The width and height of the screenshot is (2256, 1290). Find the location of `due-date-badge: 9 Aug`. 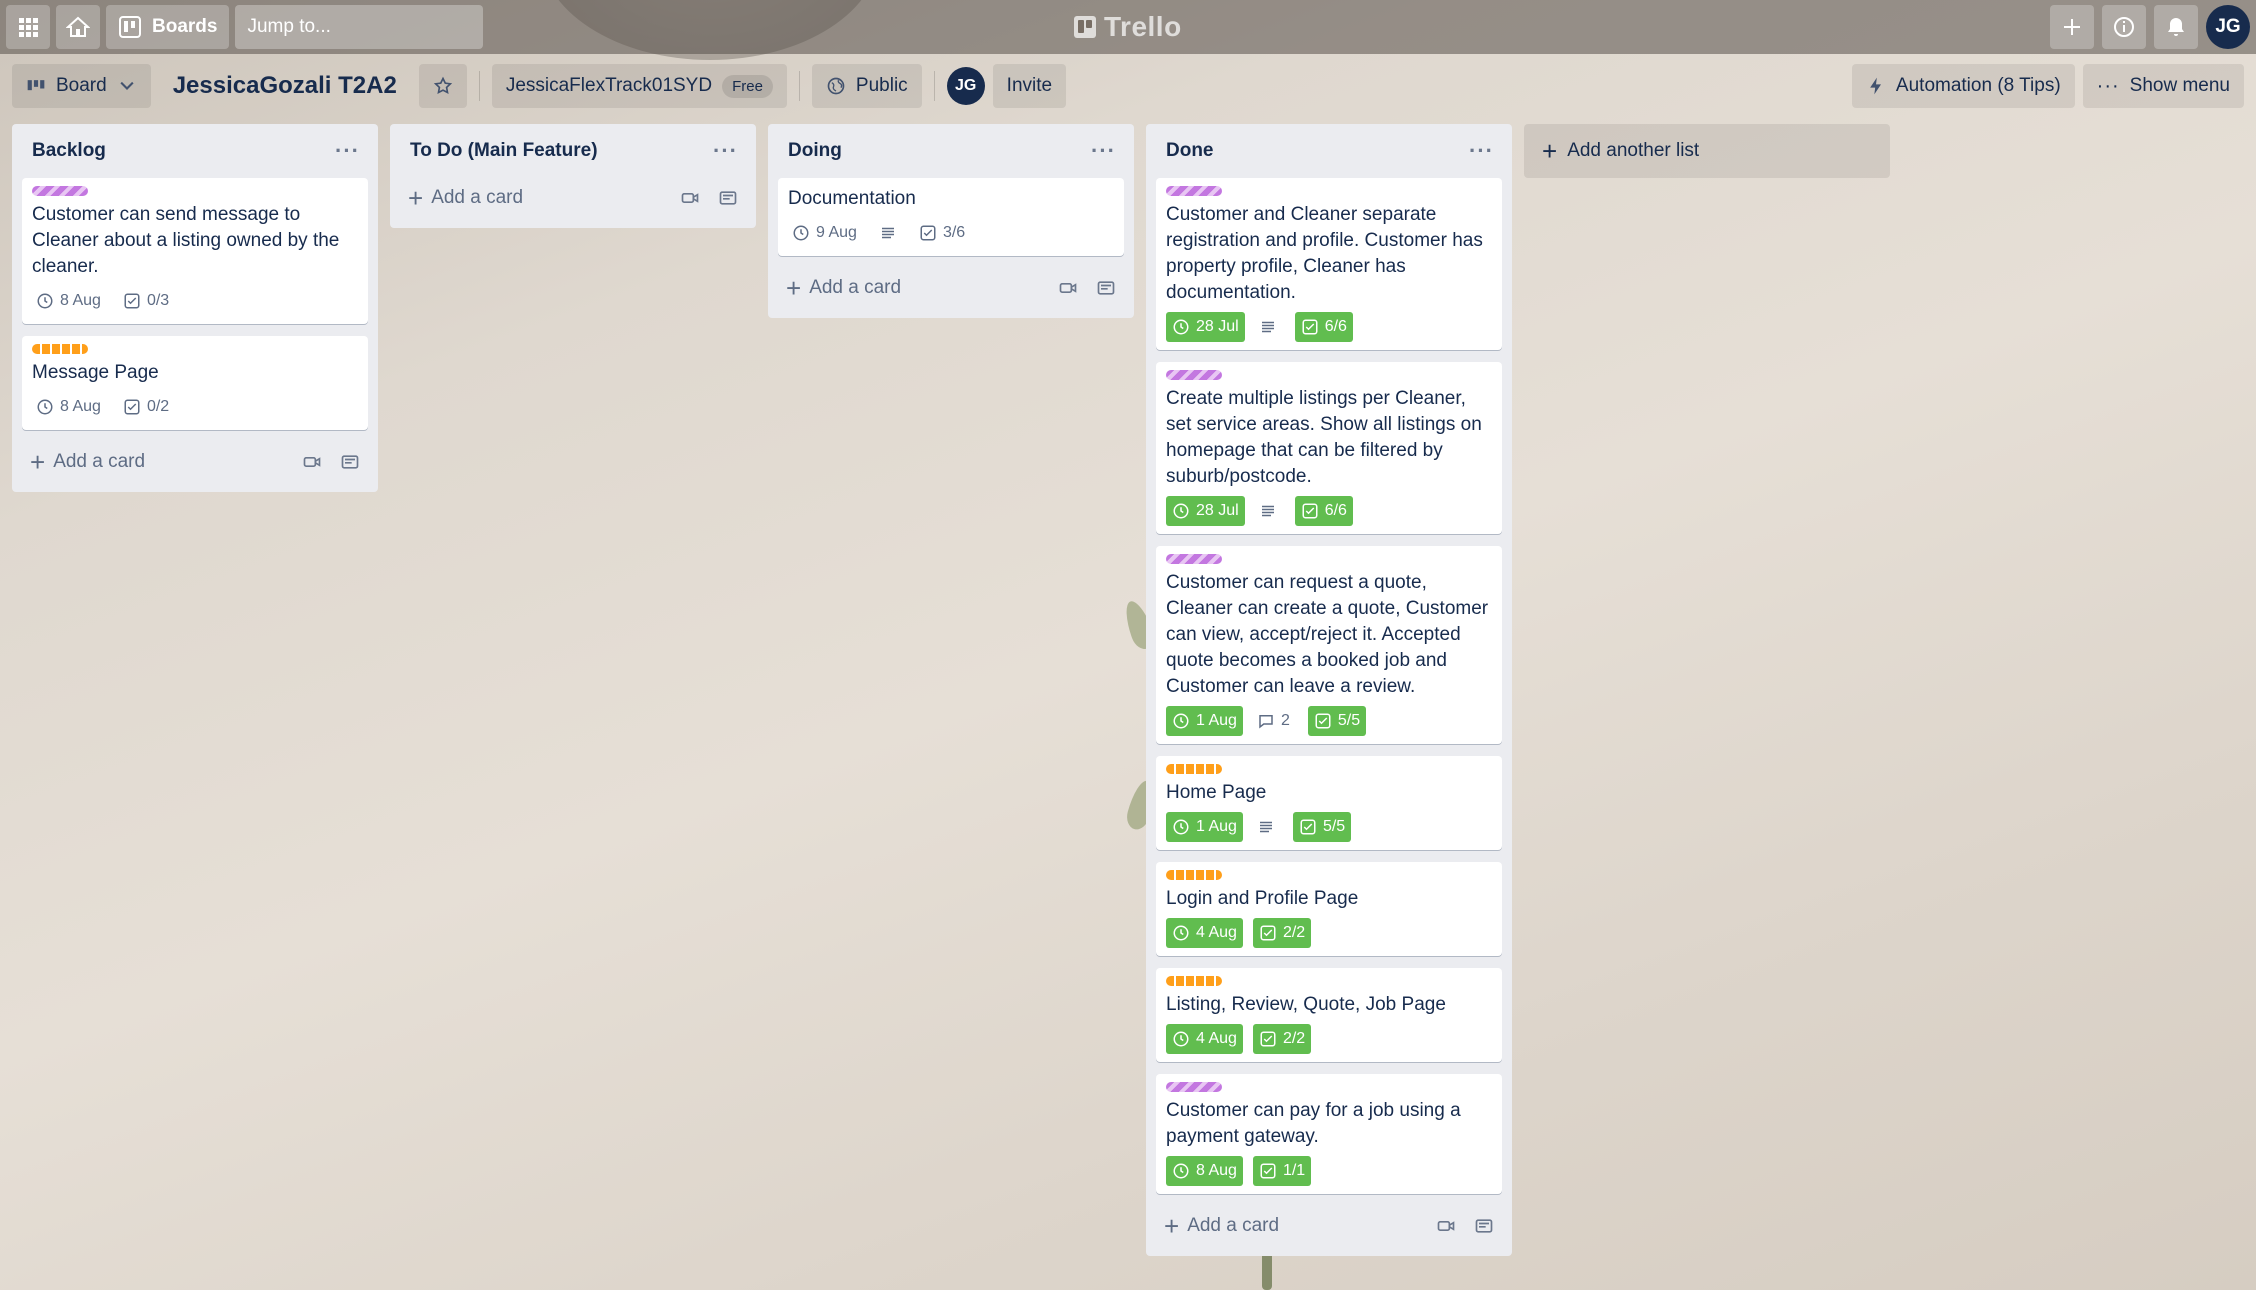

due-date-badge: 9 Aug is located at coordinates (824, 233).